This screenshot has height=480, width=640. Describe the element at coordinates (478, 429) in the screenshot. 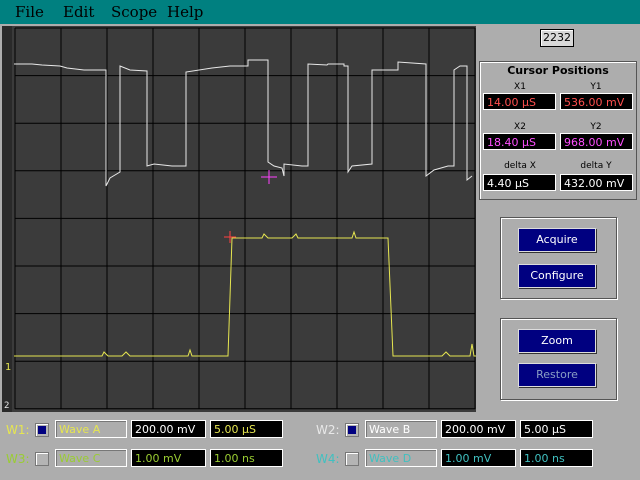

I see `w2-volts-field: 200.00 mV` at that location.